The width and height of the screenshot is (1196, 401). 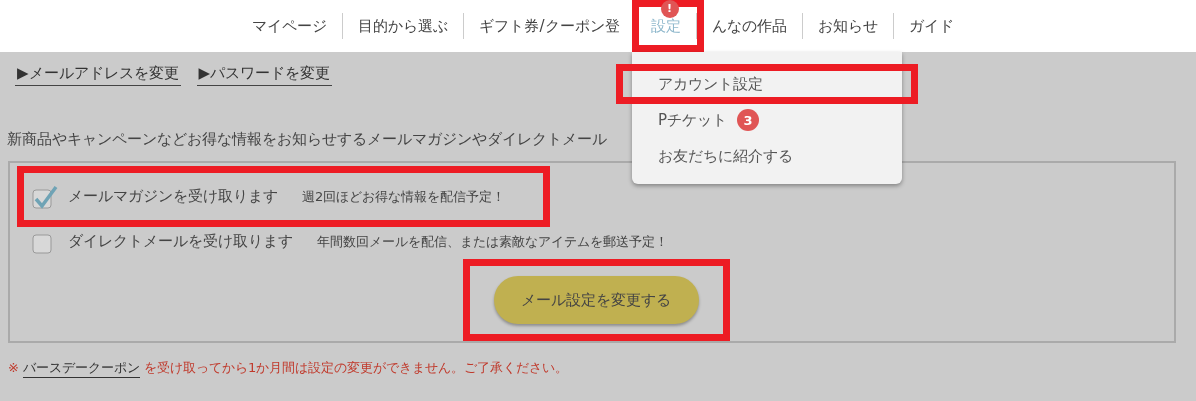 What do you see at coordinates (81, 368) in the screenshot?
I see `coupon-link: バースデークーポン` at bounding box center [81, 368].